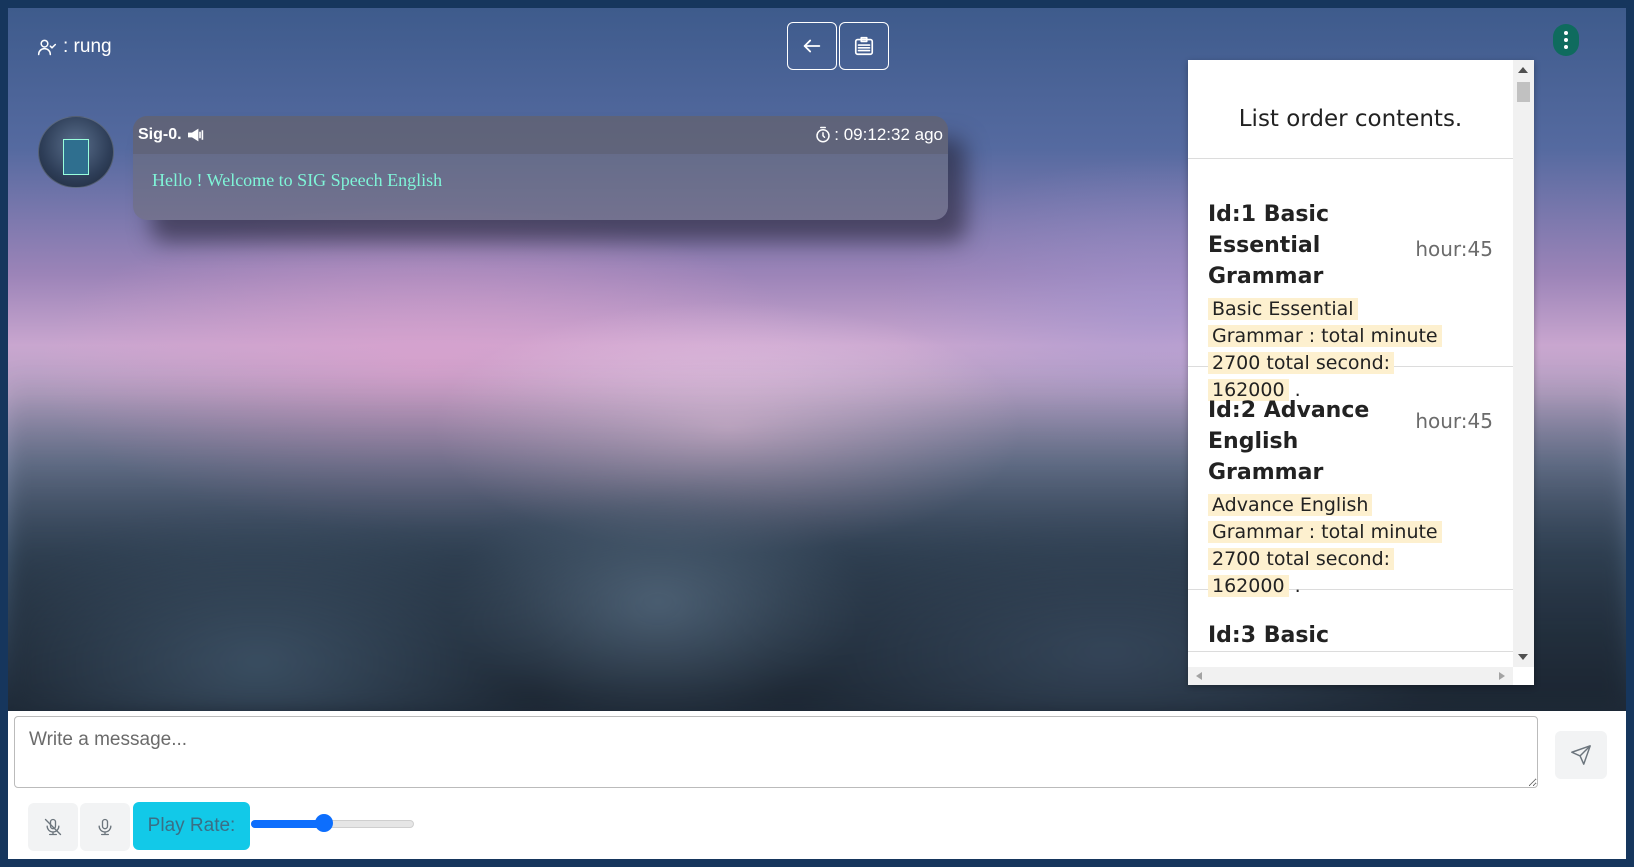 The image size is (1634, 867). I want to click on avatar-book-icon, so click(76, 157).